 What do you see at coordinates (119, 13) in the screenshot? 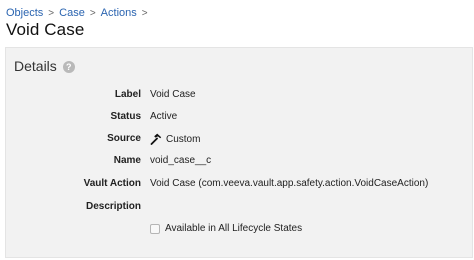
I see `breadcrumb-actions-link: Actions` at bounding box center [119, 13].